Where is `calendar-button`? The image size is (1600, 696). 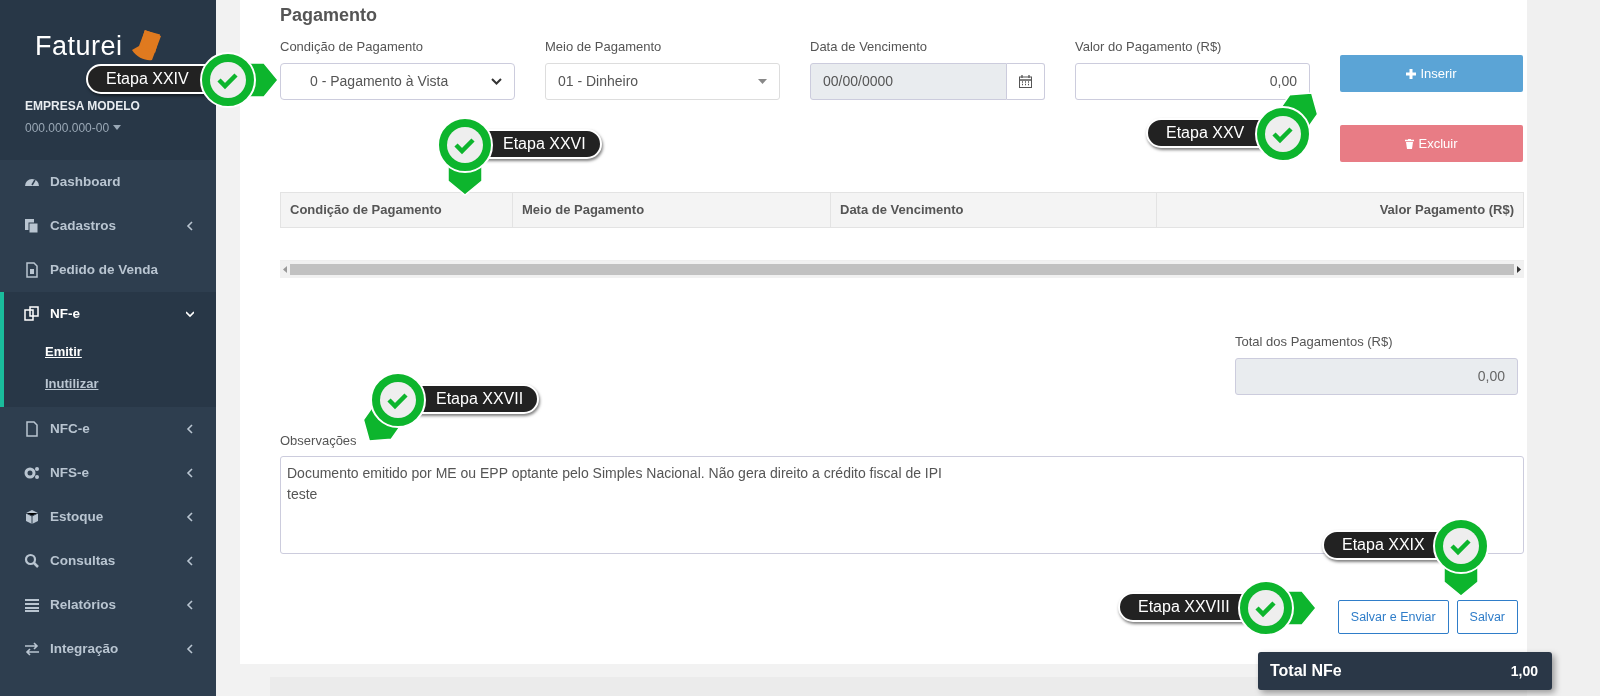 calendar-button is located at coordinates (1026, 81).